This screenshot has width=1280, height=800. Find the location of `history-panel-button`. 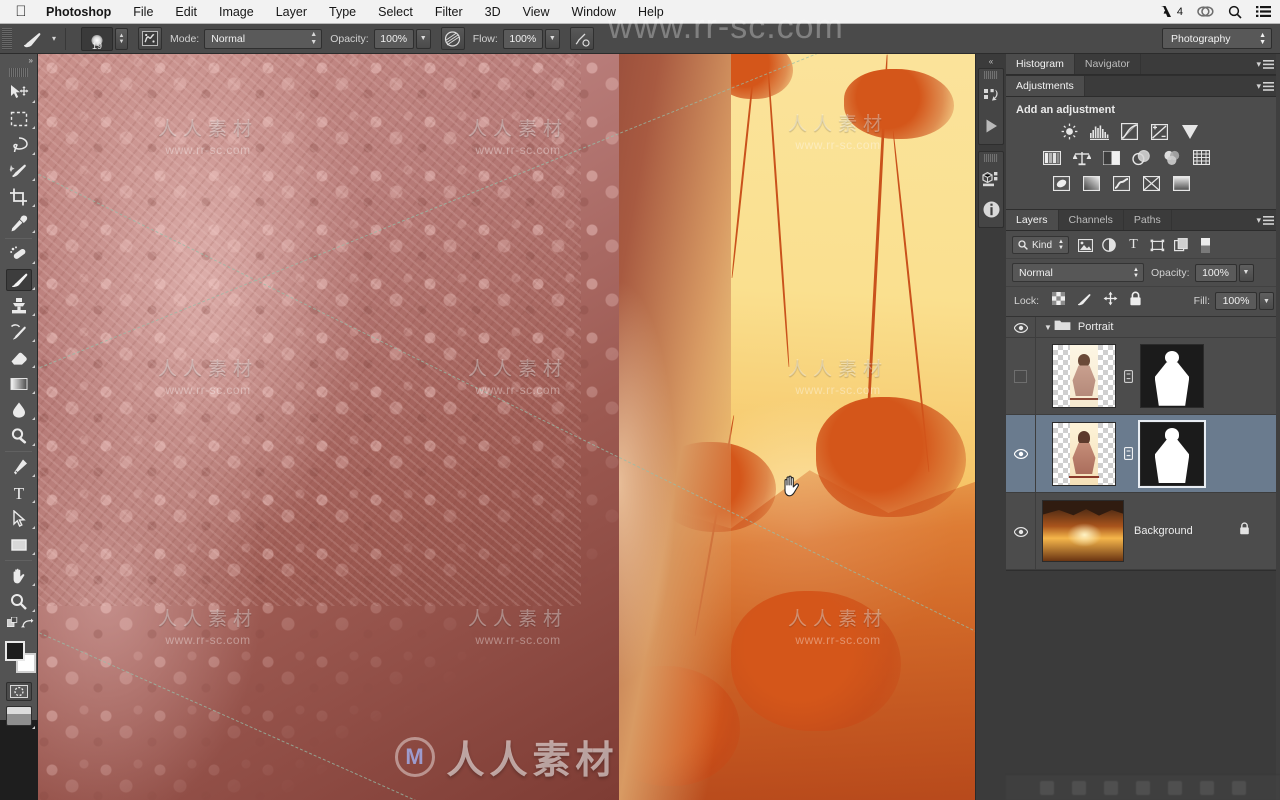

history-panel-button is located at coordinates (991, 96).